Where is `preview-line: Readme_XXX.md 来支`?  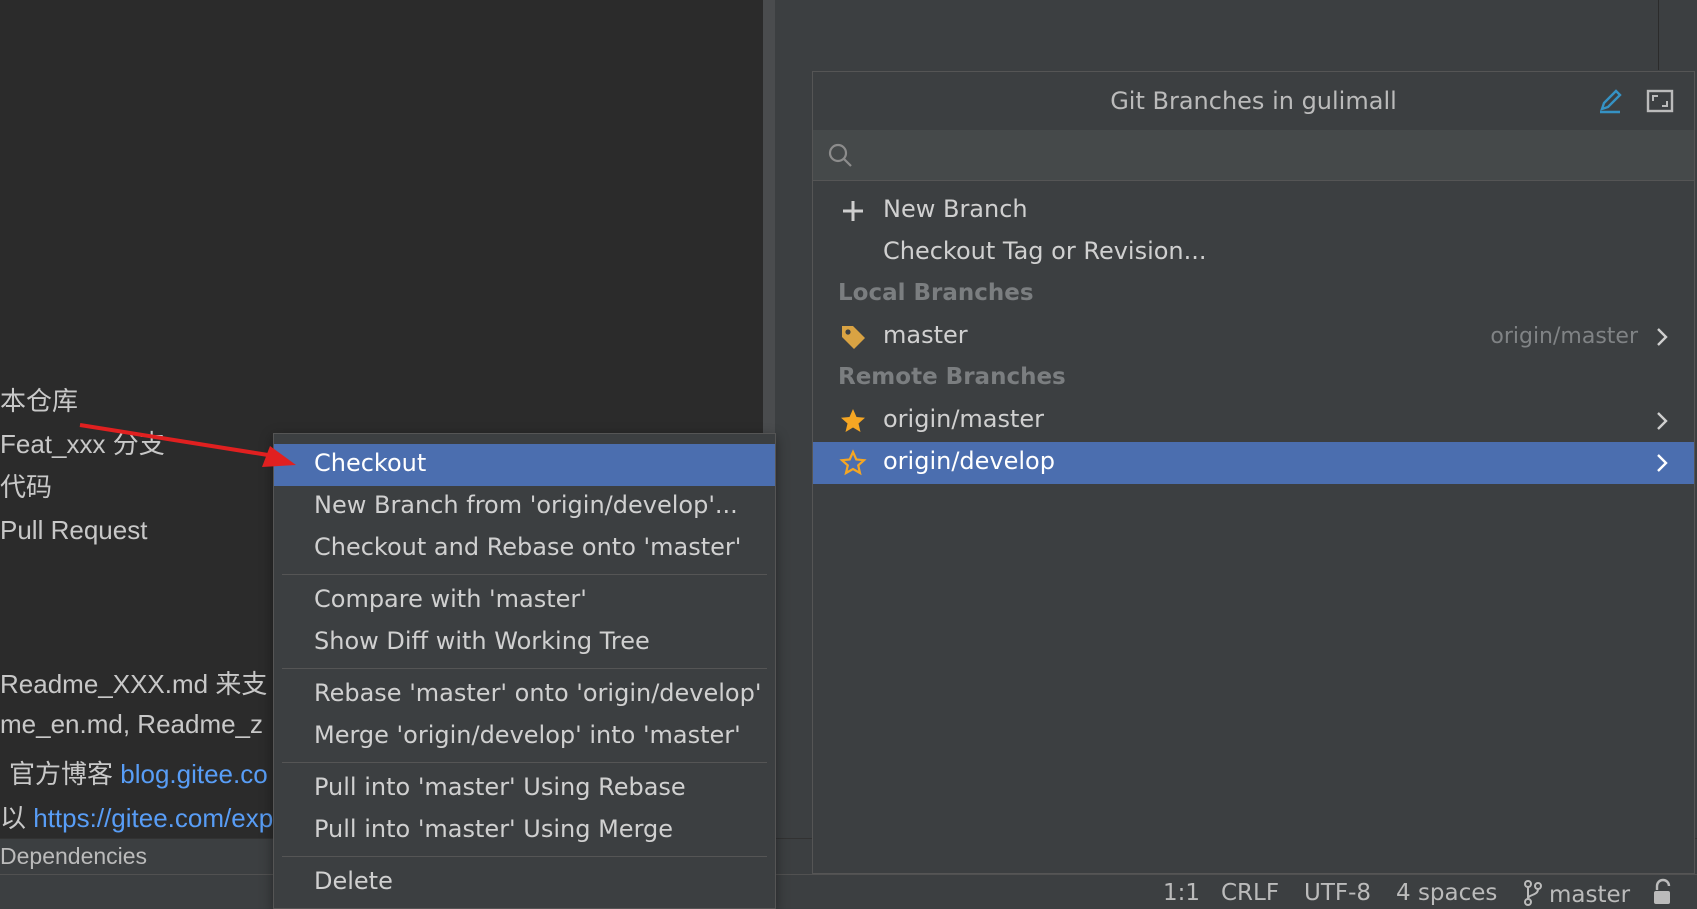
preview-line: Readme_XXX.md 来支 is located at coordinates (134, 684).